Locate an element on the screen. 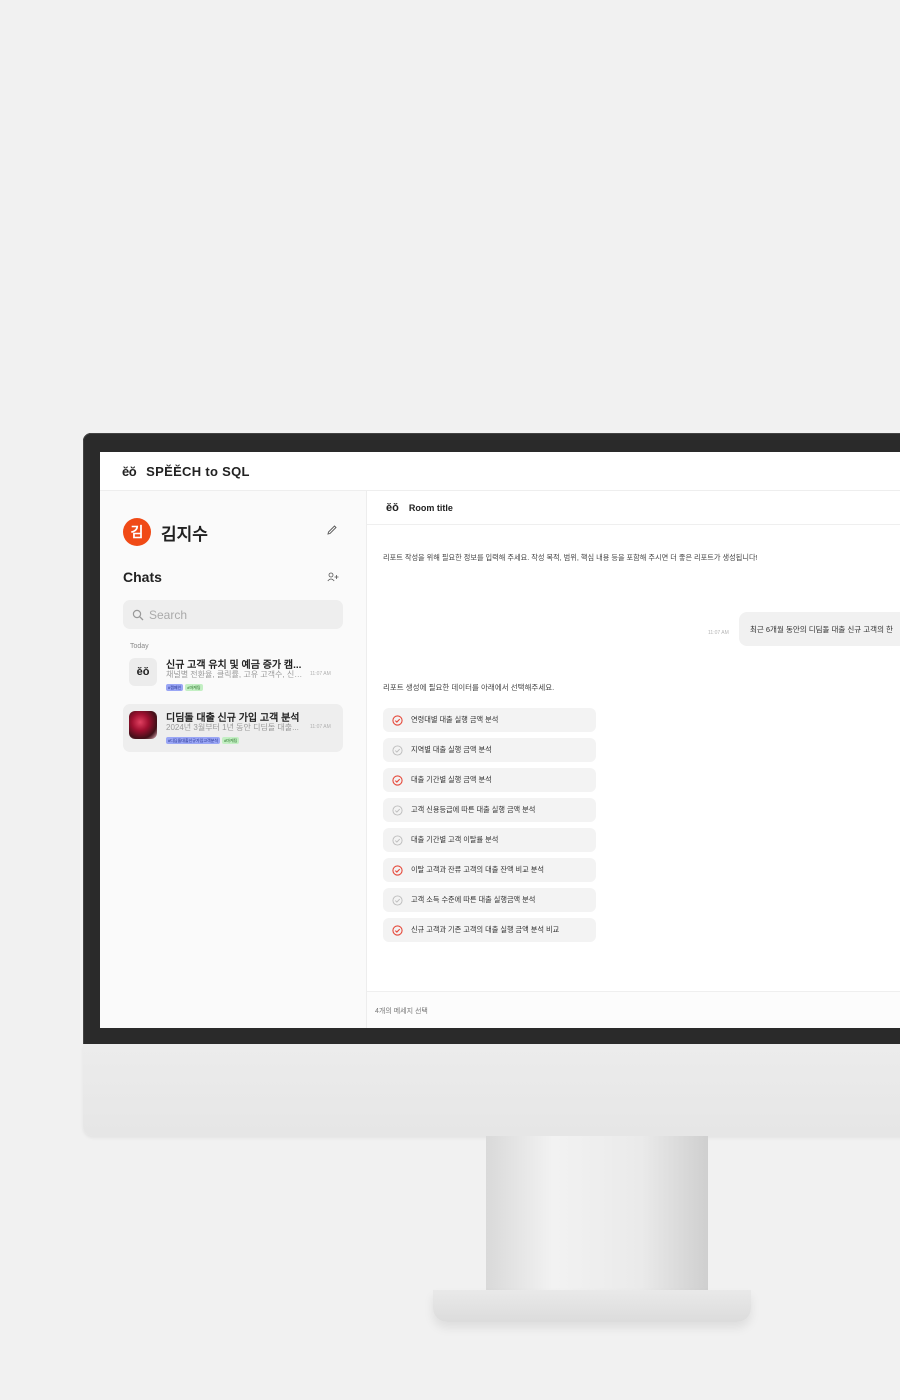  user-message-text: 최근 6개월 동안의 디딤돌 대출 신규 고객의 한 is located at coordinates (821, 629).